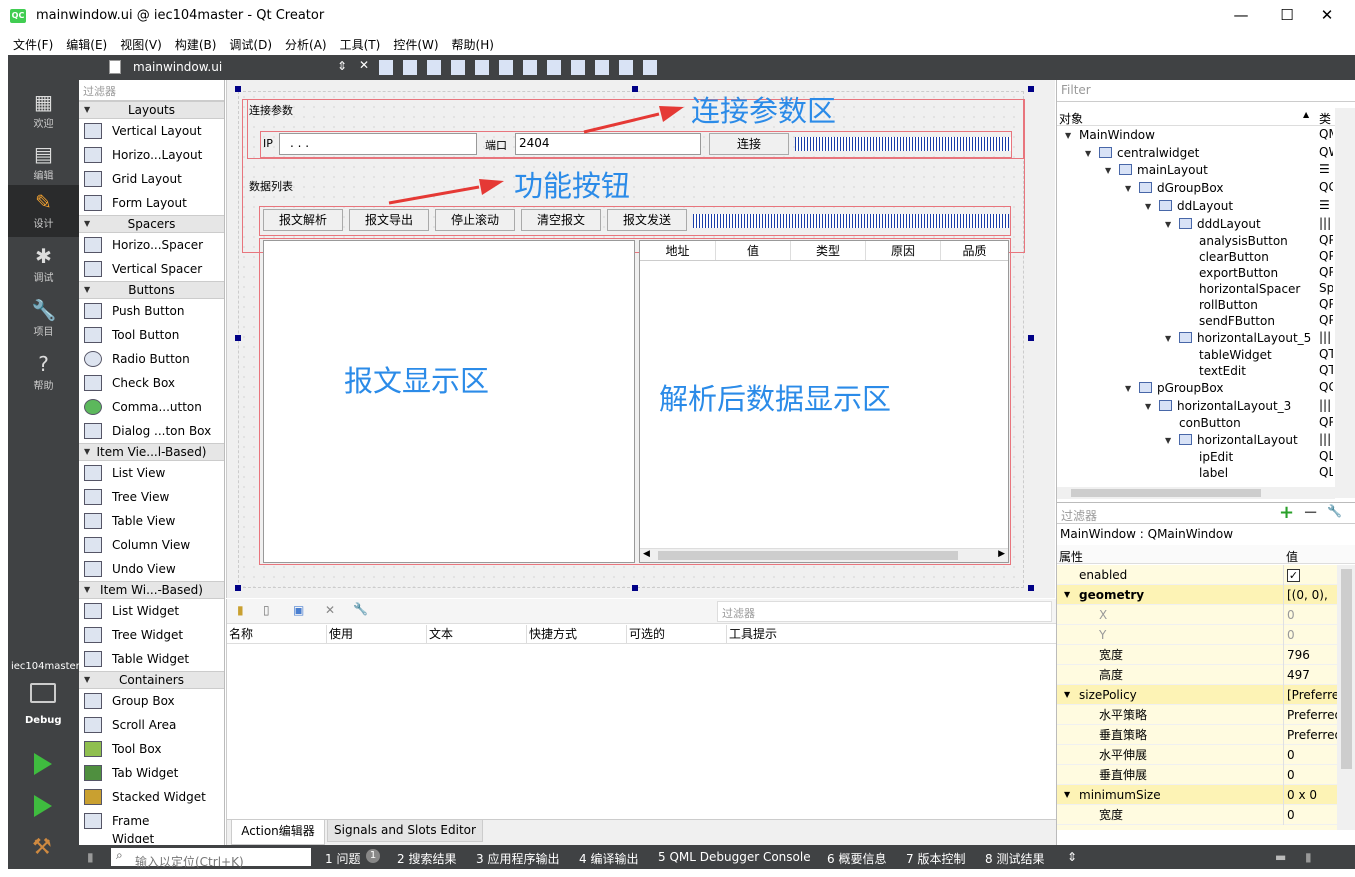 The width and height of the screenshot is (1355, 877). I want to click on widget-scroll-area: Scroll Area, so click(151, 725).